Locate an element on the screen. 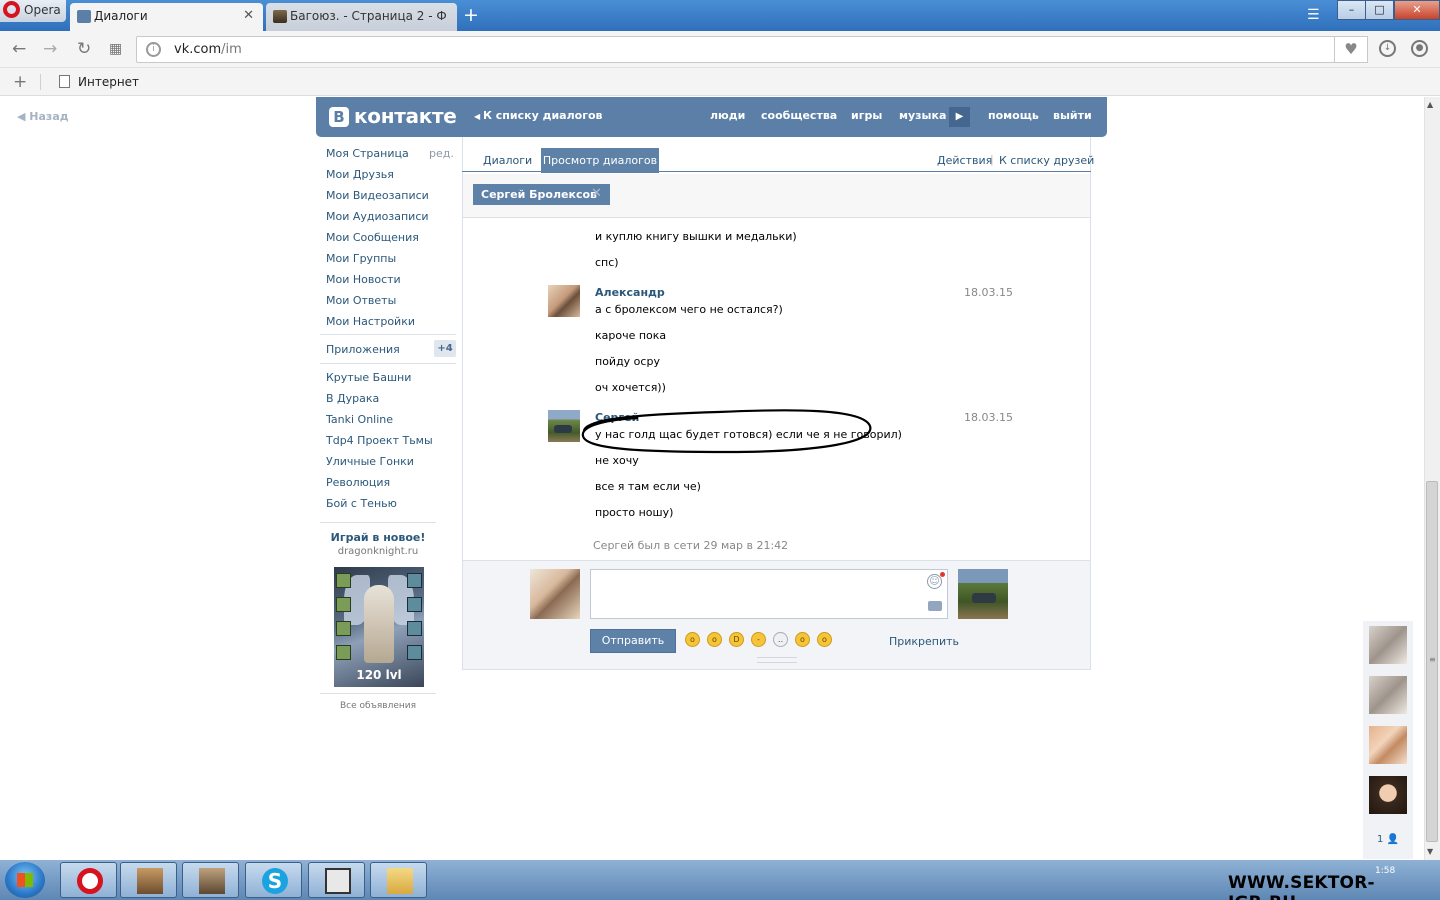 Image resolution: width=1440 pixels, height=900 pixels. ad-tile is located at coordinates (343, 652).